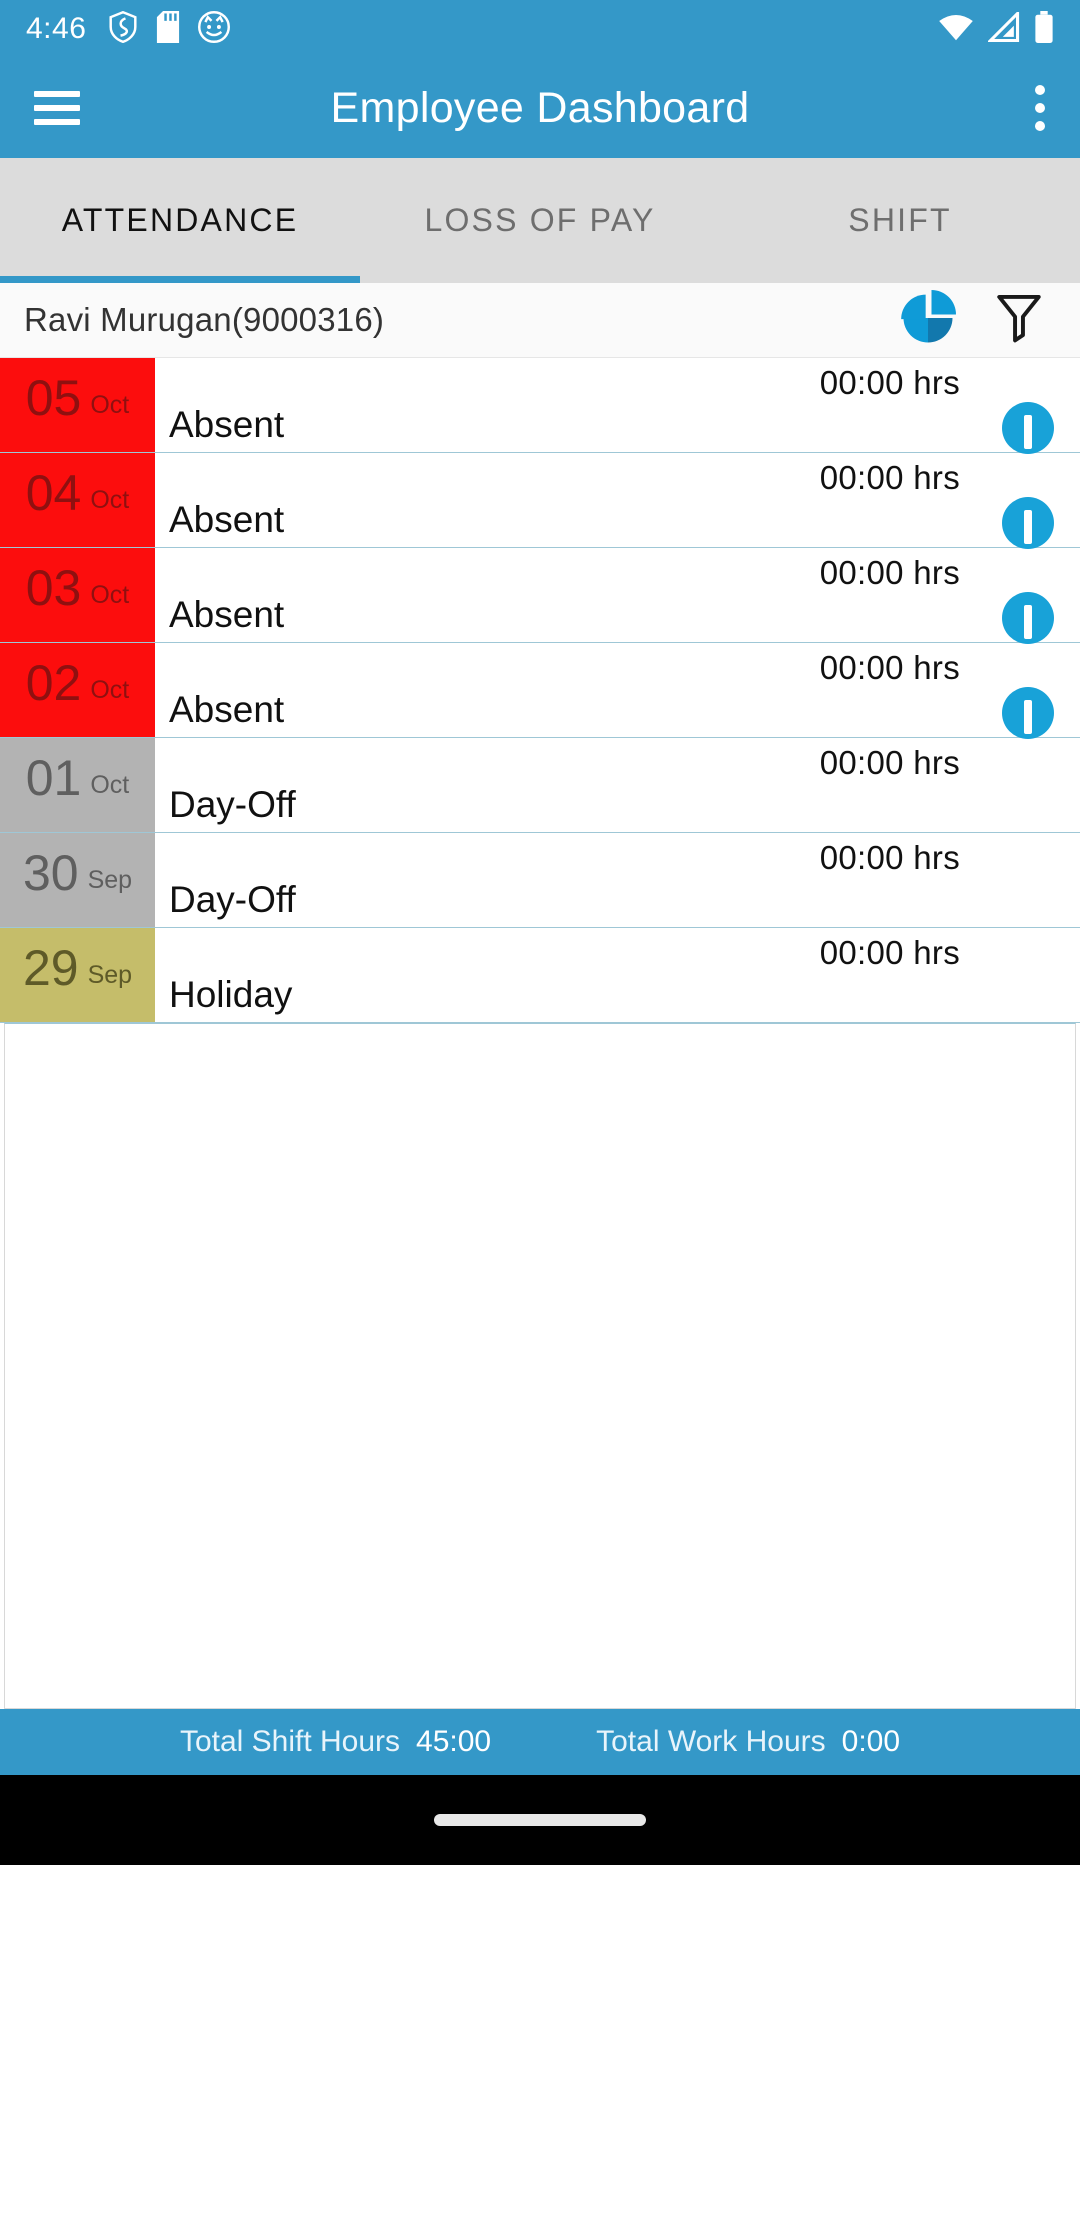 The width and height of the screenshot is (1080, 2220). Describe the element at coordinates (871, 1741) in the screenshot. I see `total-work-hours-value: 0:00` at that location.